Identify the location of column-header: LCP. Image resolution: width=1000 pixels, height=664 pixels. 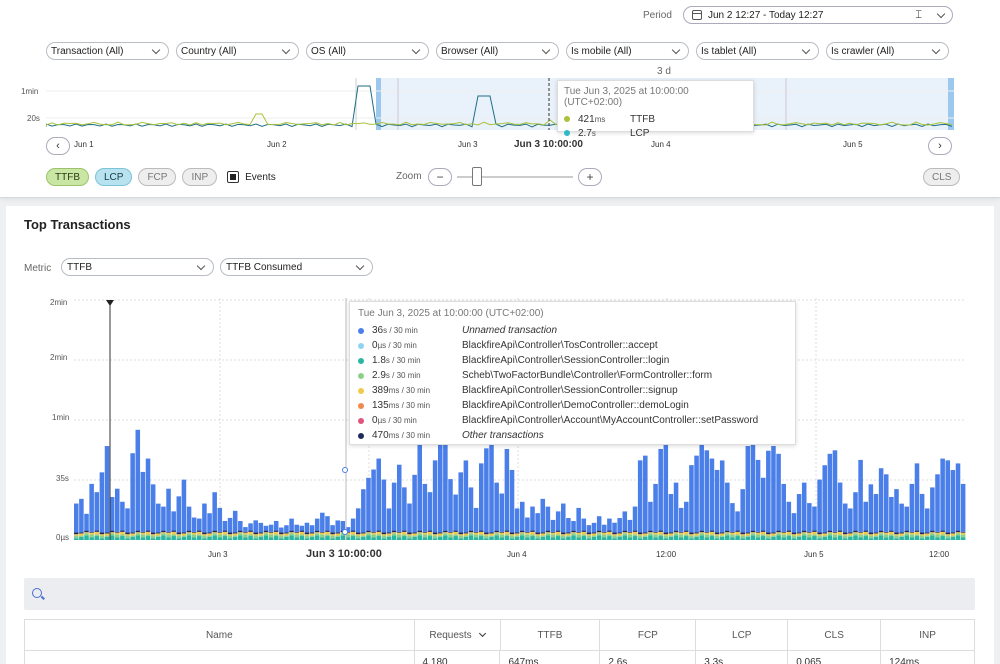
(742, 635).